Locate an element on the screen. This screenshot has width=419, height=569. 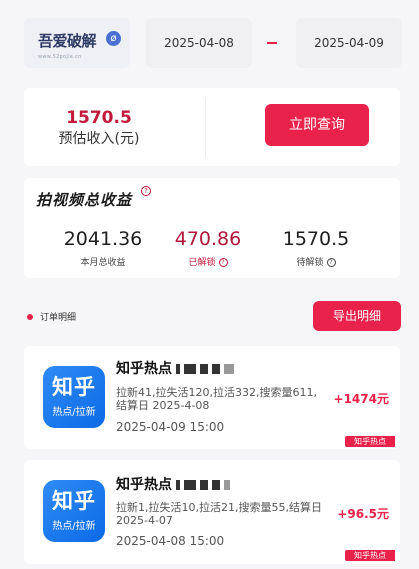
query-now-button: 立即查询 is located at coordinates (317, 125).